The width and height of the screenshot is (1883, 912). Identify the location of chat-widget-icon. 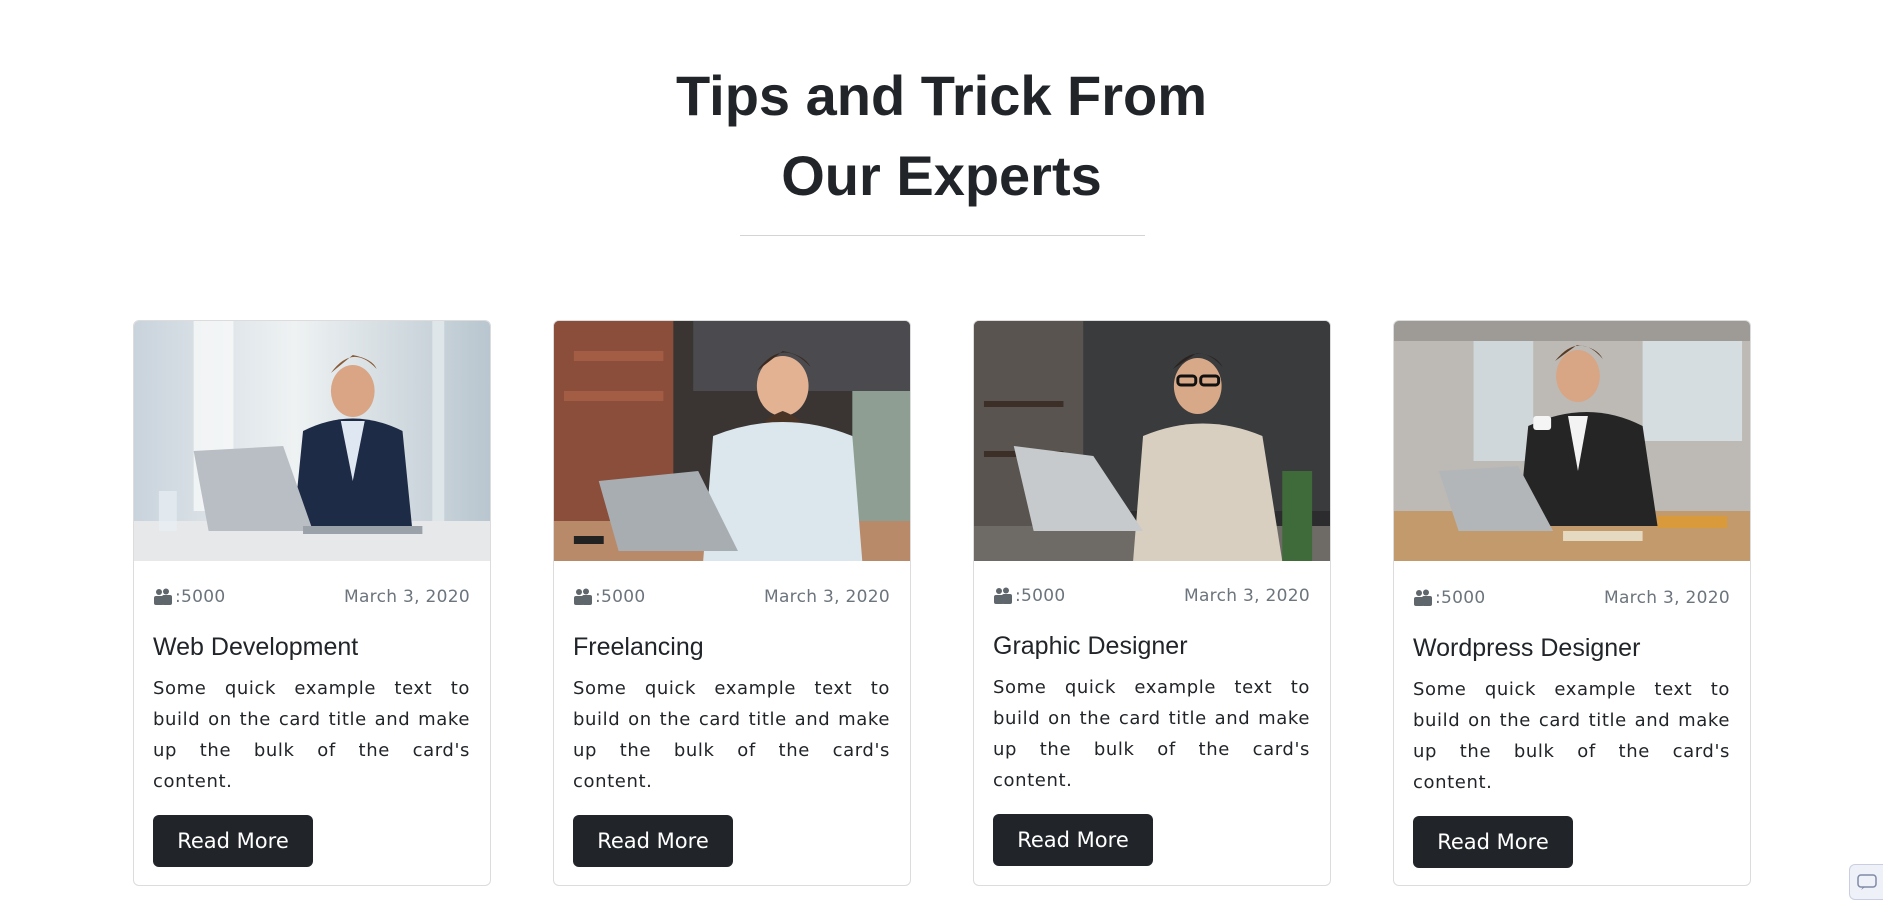
(1866, 882).